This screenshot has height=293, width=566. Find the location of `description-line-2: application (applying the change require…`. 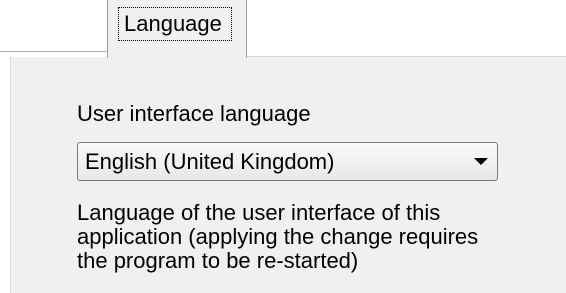

description-line-2: application (applying the change require… is located at coordinates (278, 236).